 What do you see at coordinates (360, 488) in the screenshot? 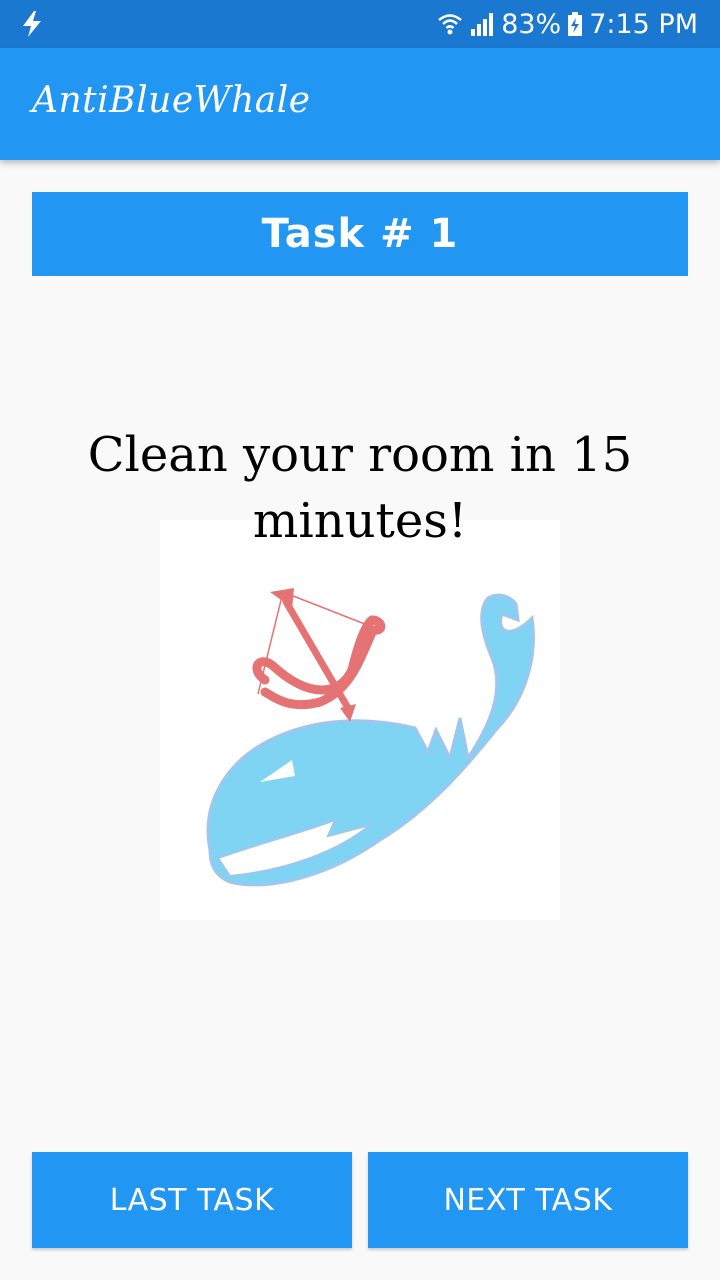
I see `task-description: Clean your room in 15 minutes!` at bounding box center [360, 488].